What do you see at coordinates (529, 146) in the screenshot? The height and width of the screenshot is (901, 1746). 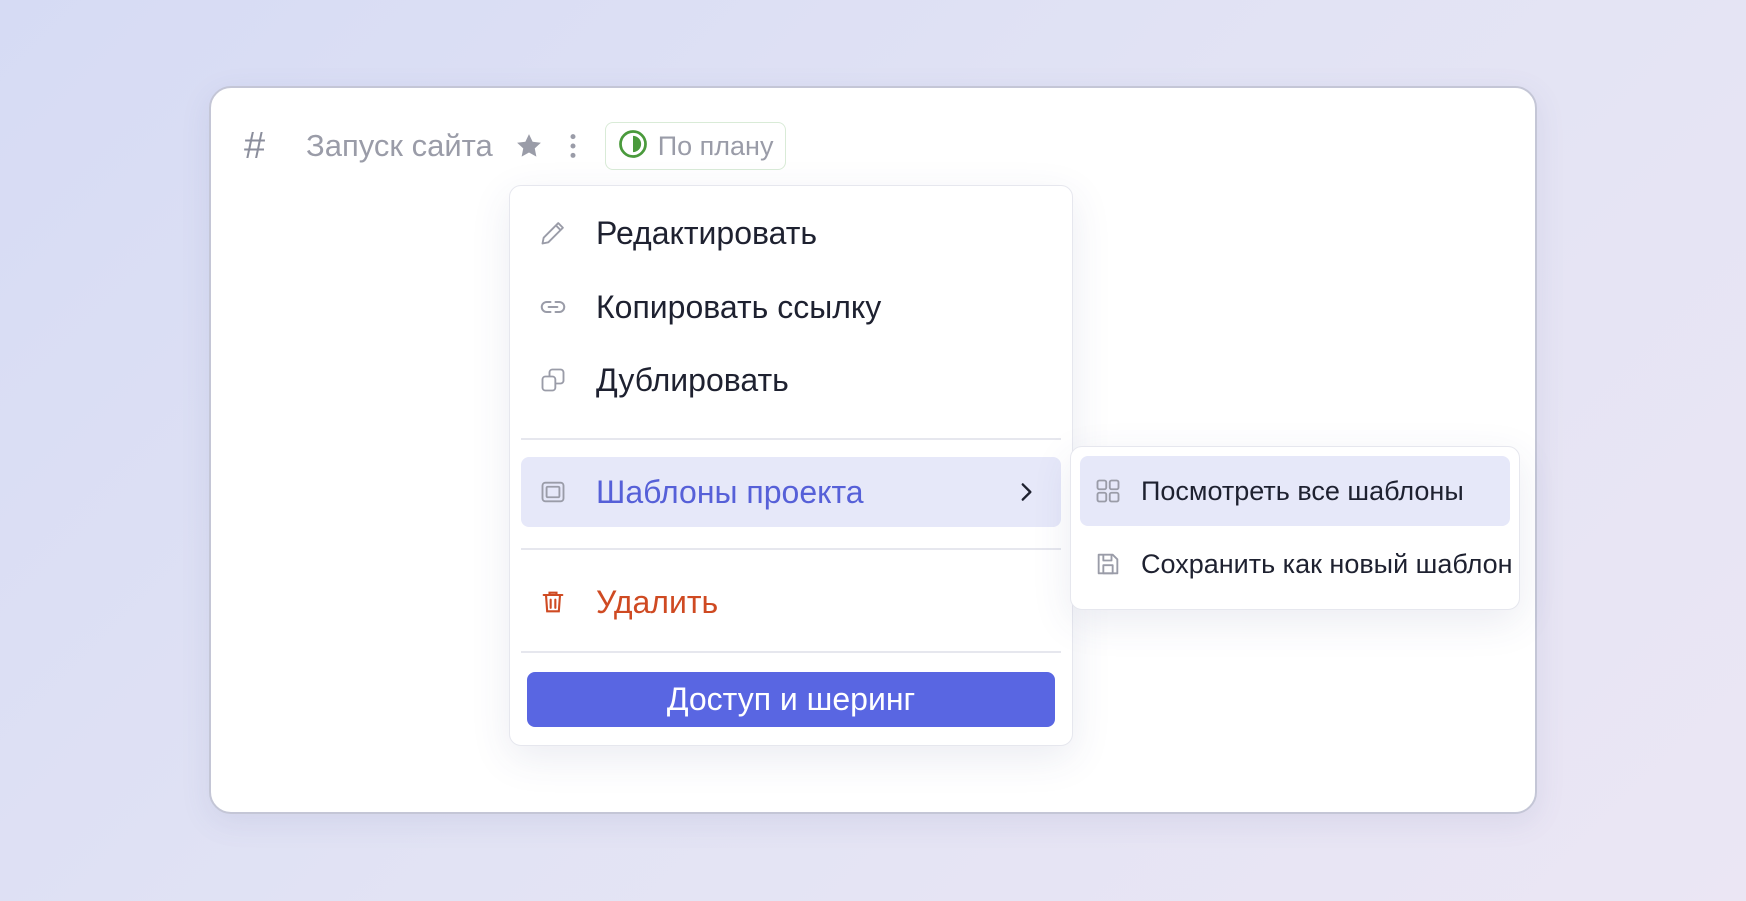 I see `star-icon` at bounding box center [529, 146].